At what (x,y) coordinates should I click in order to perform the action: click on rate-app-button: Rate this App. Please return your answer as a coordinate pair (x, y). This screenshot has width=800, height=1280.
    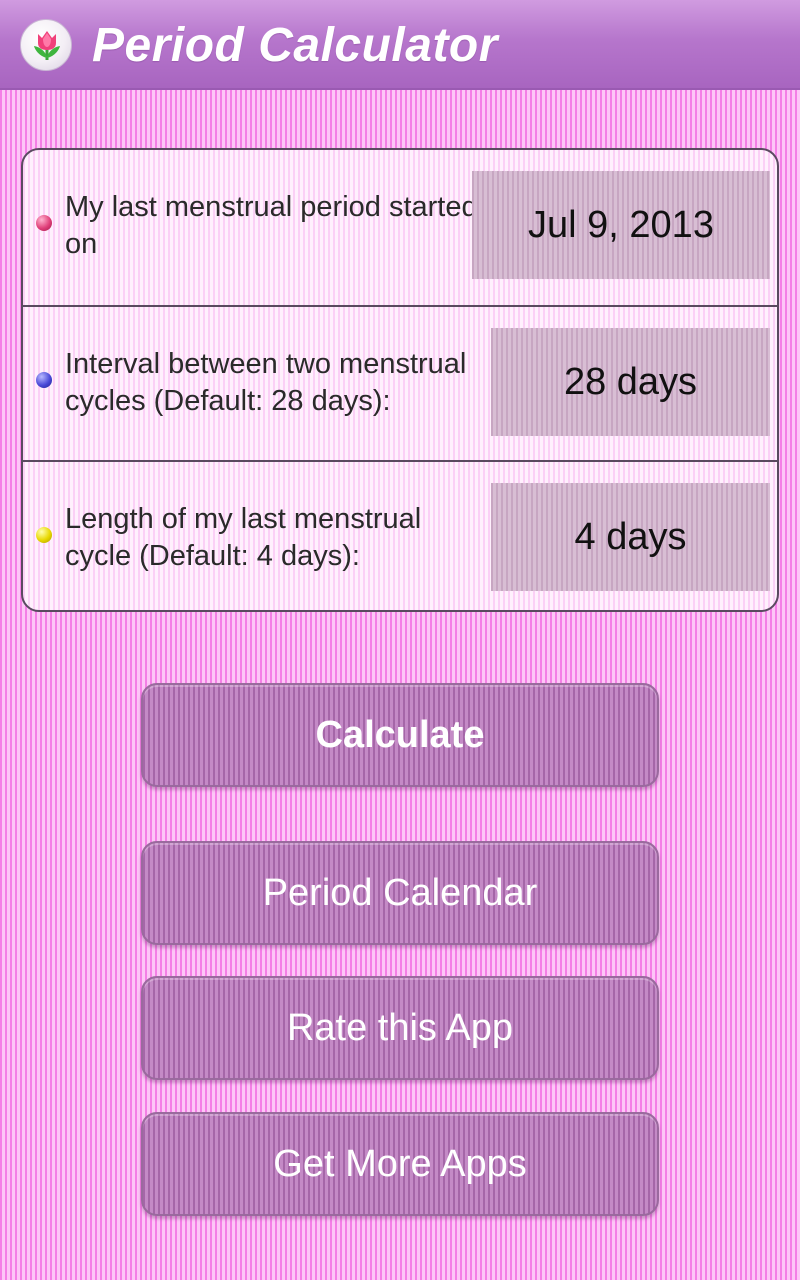
    Looking at the image, I should click on (400, 1028).